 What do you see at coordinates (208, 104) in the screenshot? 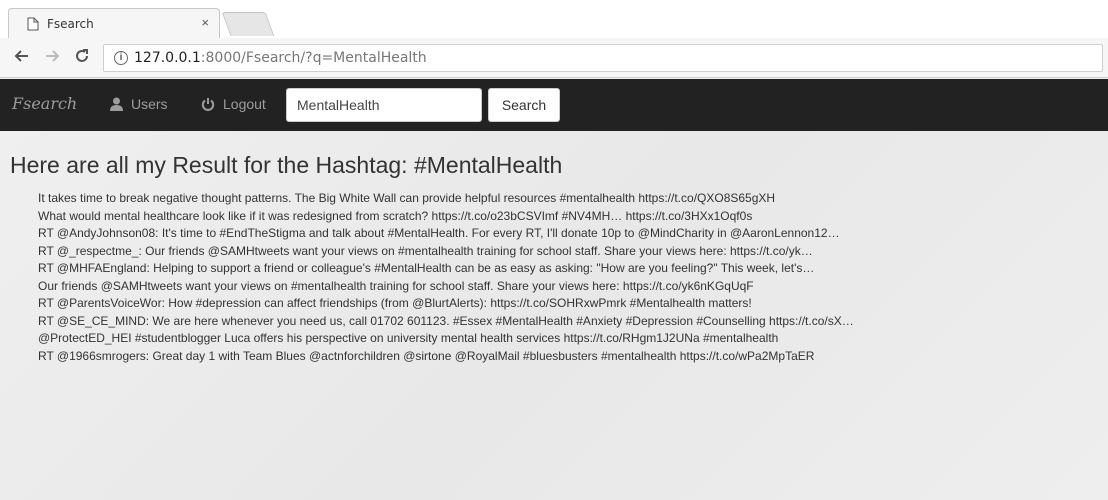
I see `power-icon` at bounding box center [208, 104].